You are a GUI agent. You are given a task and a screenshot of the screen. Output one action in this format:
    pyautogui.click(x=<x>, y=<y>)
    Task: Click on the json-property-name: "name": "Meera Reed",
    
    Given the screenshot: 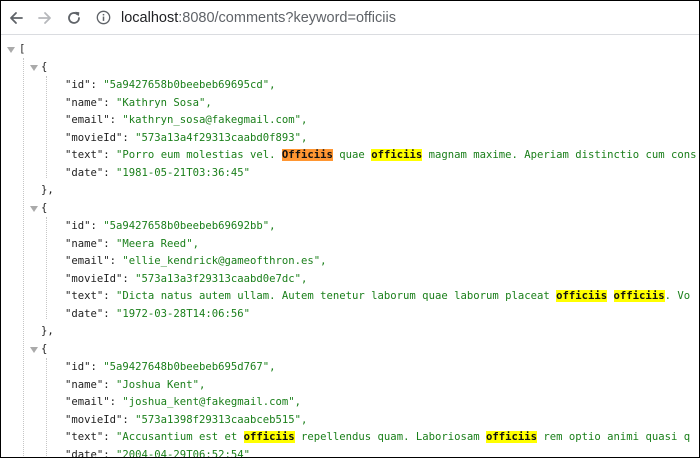 What is the action you would take?
    pyautogui.click(x=132, y=244)
    